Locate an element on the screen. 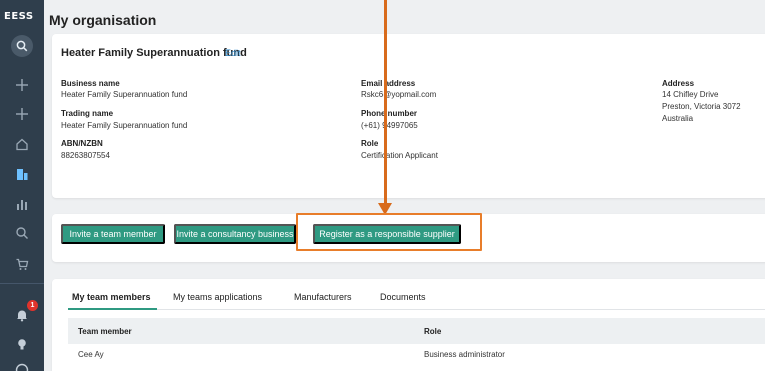 The image size is (765, 371). lightbulb-icon is located at coordinates (22, 344).